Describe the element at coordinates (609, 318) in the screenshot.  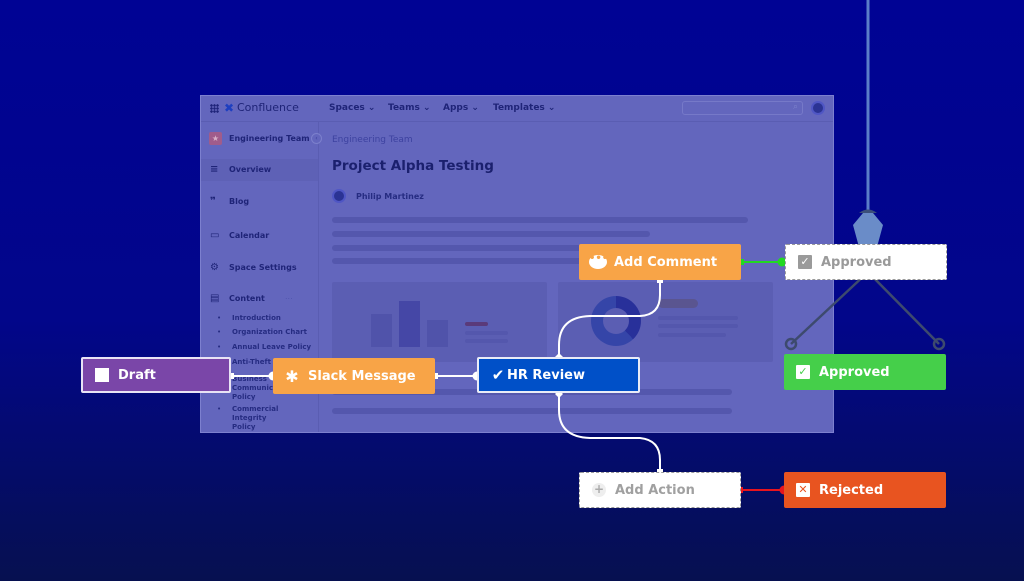
I see `connector-hr-comment` at that location.